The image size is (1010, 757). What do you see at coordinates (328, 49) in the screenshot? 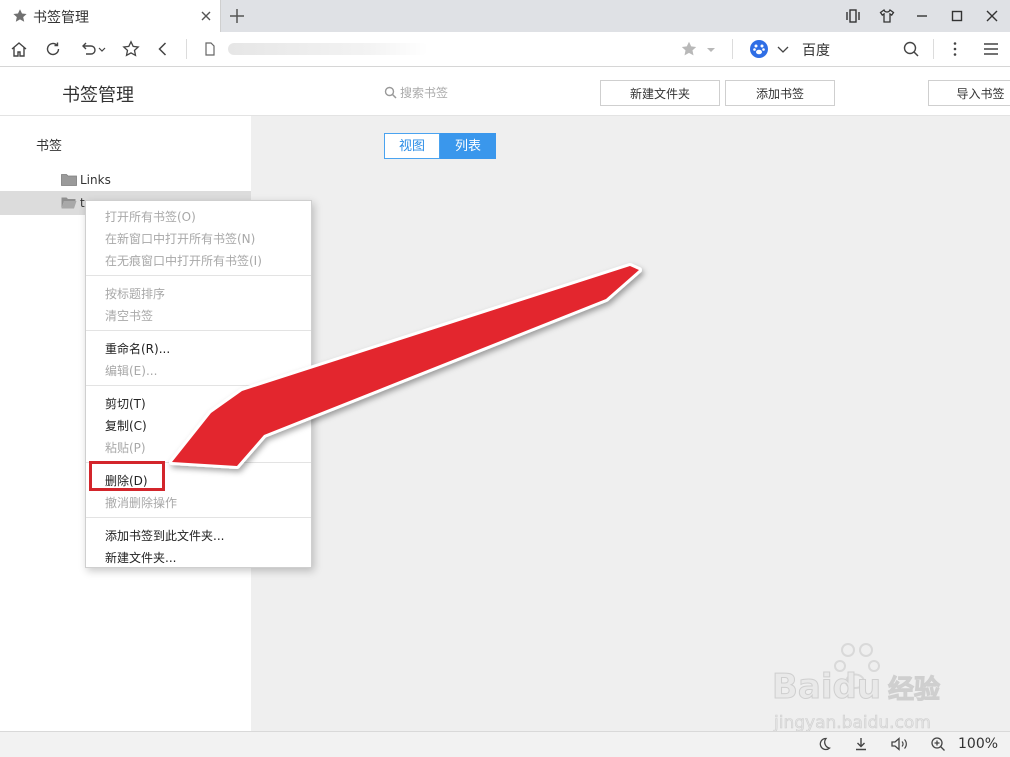
I see `address-url` at bounding box center [328, 49].